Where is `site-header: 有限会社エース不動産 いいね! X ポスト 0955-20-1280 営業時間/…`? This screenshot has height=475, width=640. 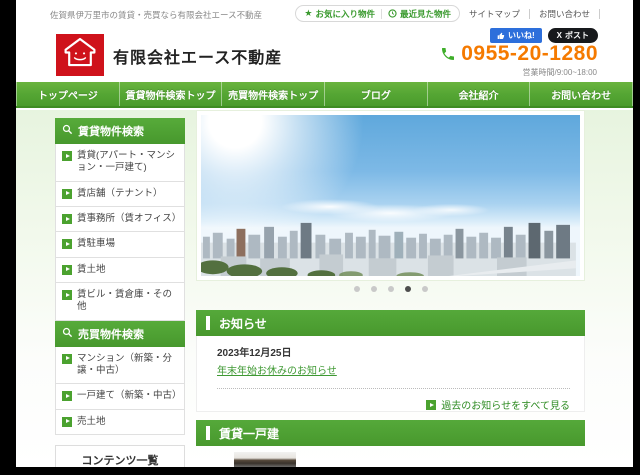 site-header: 有限会社エース不動産 いいね! X ポスト 0955-20-1280 営業時間/… is located at coordinates (324, 54).